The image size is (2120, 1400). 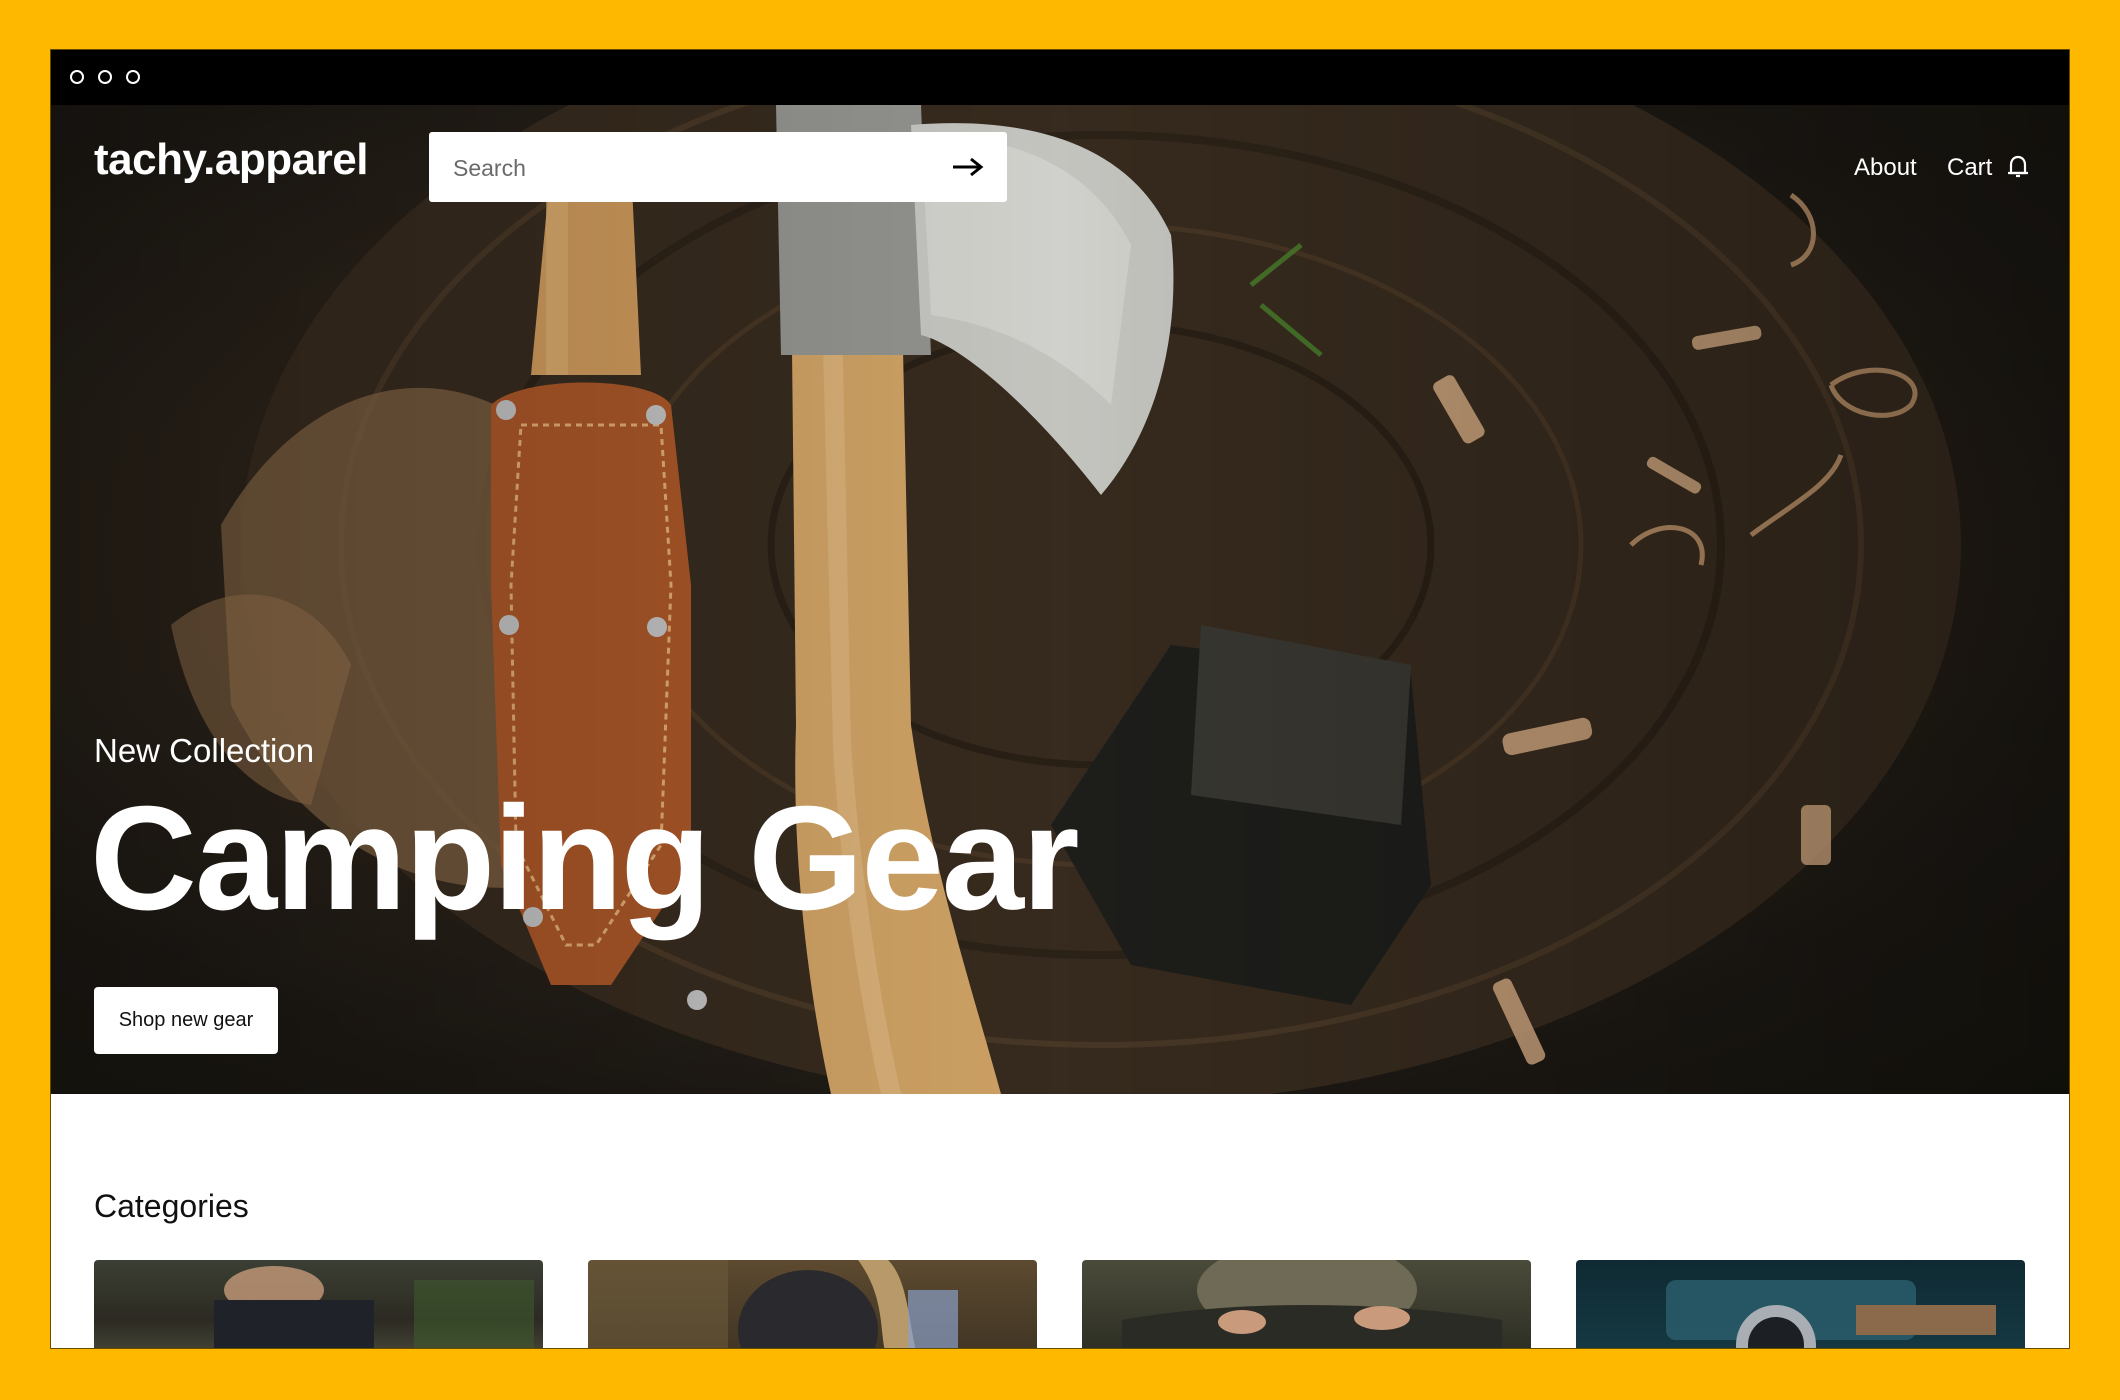 What do you see at coordinates (204, 750) in the screenshot?
I see `hero-eyebrow: New Collection` at bounding box center [204, 750].